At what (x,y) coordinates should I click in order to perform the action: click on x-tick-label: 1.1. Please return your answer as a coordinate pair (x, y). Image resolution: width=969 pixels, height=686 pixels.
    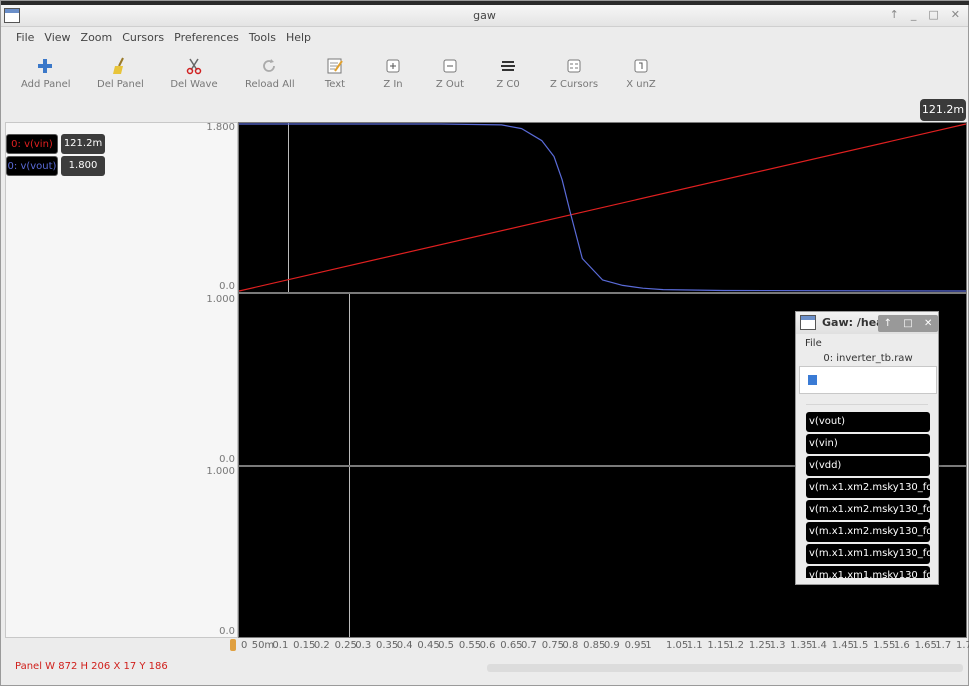
    Looking at the image, I should click on (694, 645).